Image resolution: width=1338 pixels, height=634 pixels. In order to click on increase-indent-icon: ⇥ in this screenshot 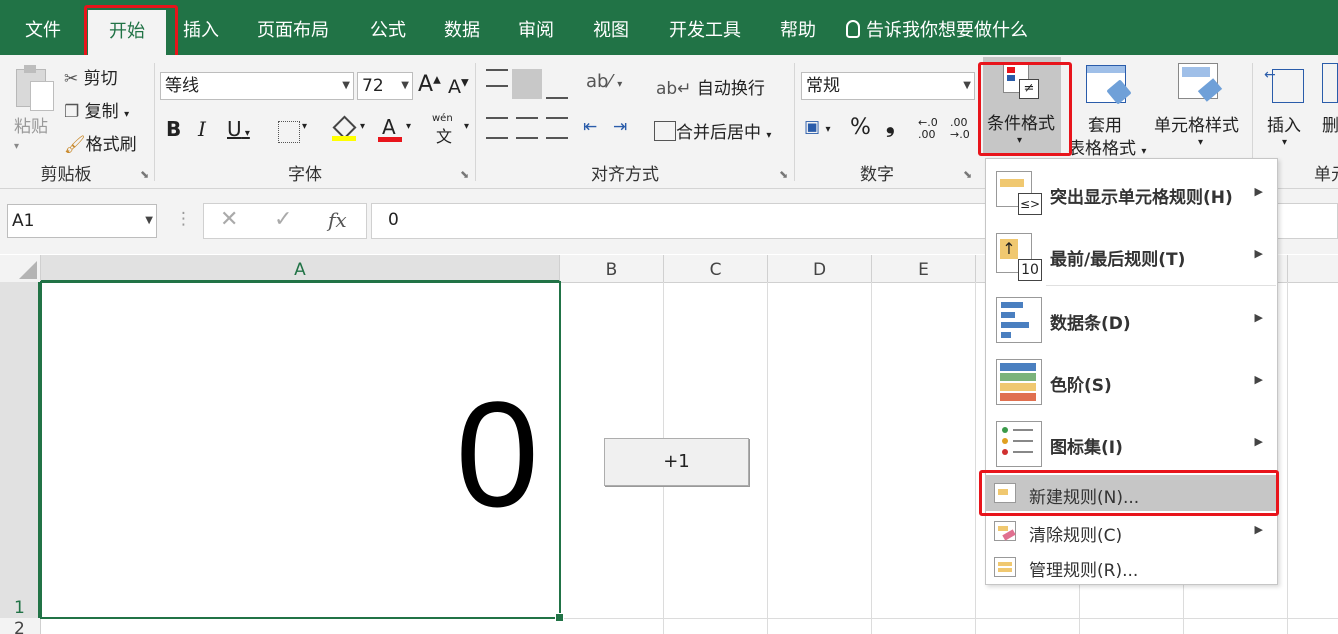, I will do `click(620, 127)`.